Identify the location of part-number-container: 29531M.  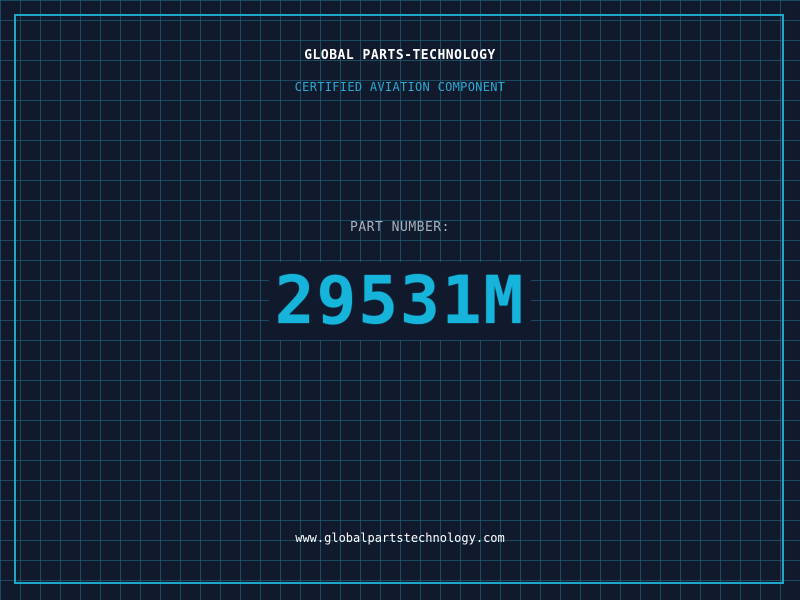
(400, 301).